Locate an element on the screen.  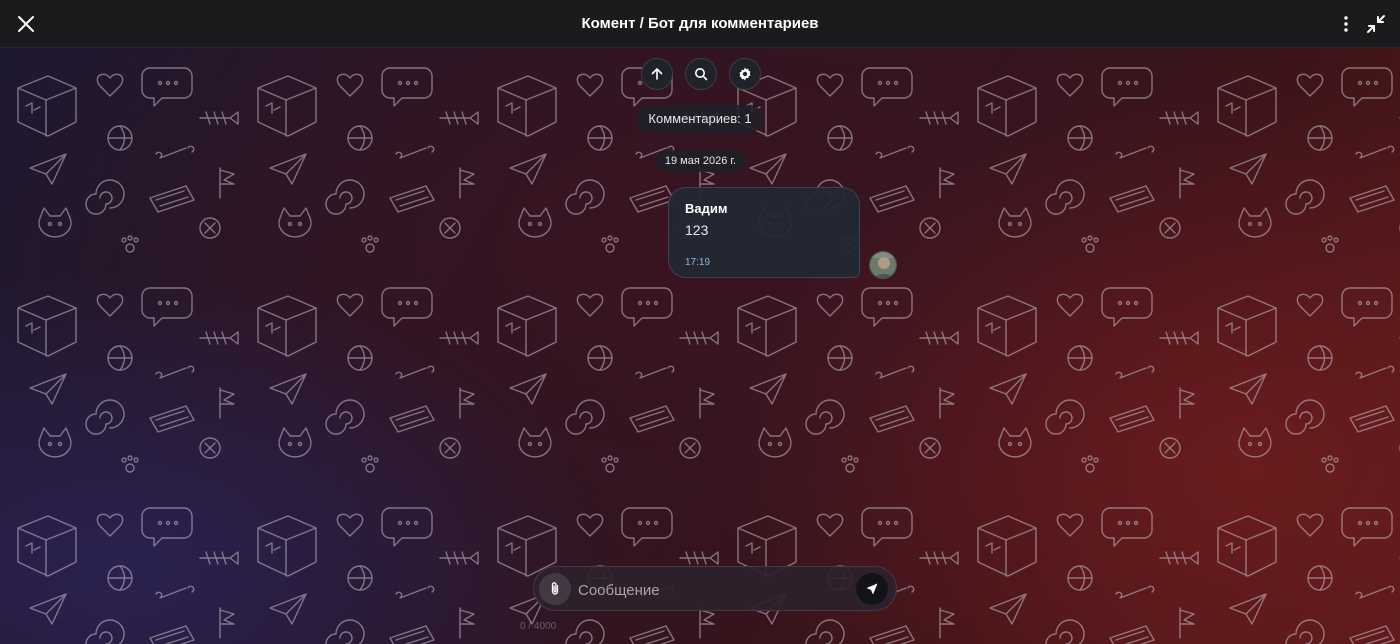
comments-count-badge: Комментариев: 1 is located at coordinates (700, 119).